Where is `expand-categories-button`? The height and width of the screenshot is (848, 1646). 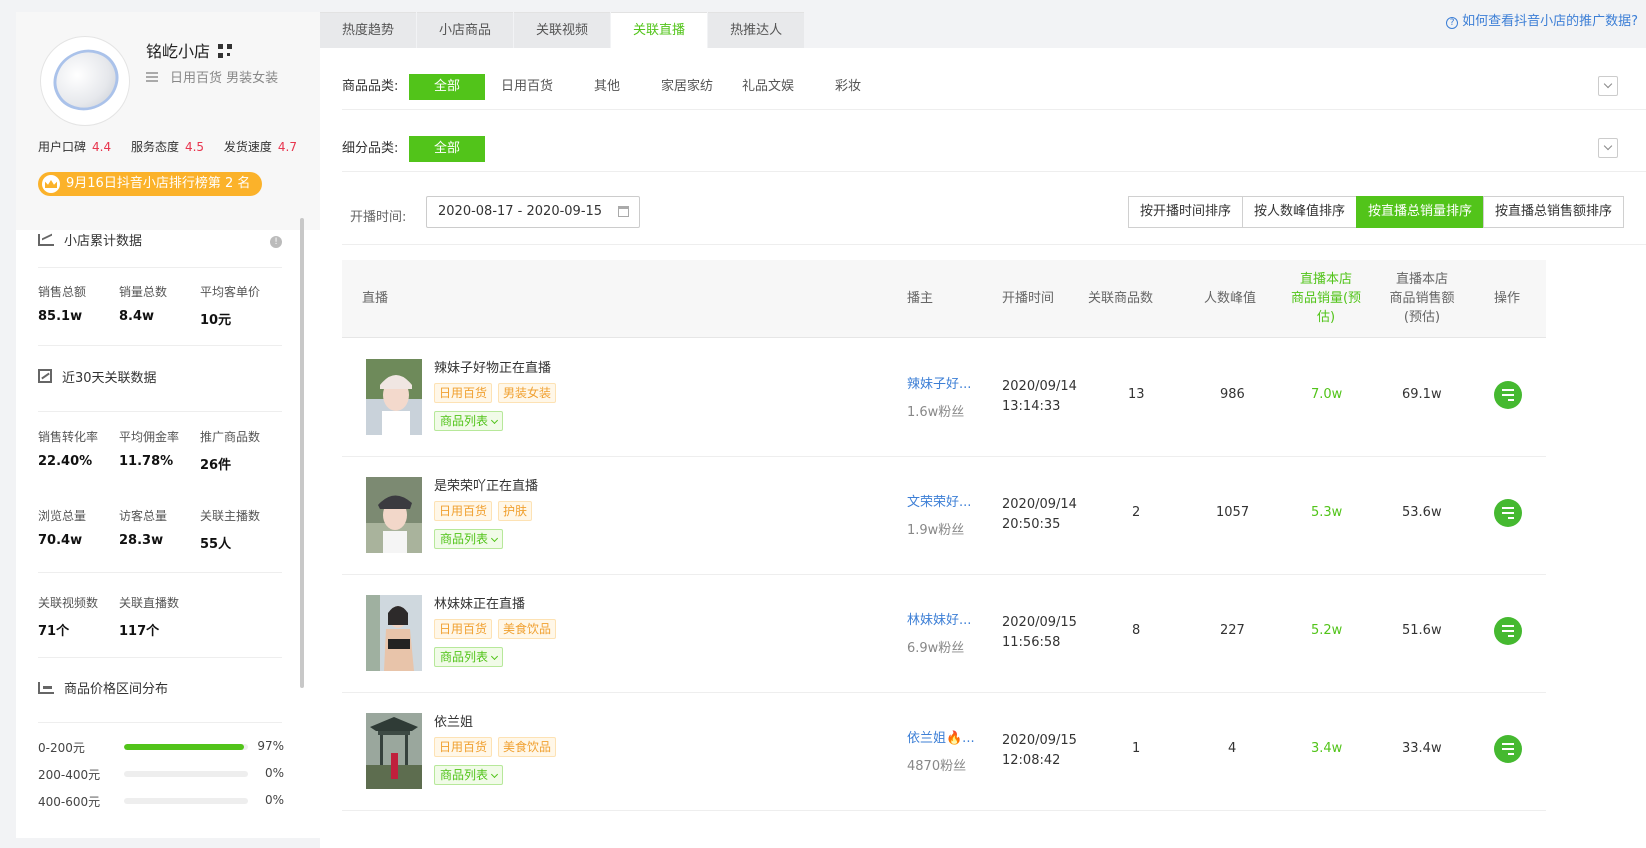
expand-categories-button is located at coordinates (1608, 86).